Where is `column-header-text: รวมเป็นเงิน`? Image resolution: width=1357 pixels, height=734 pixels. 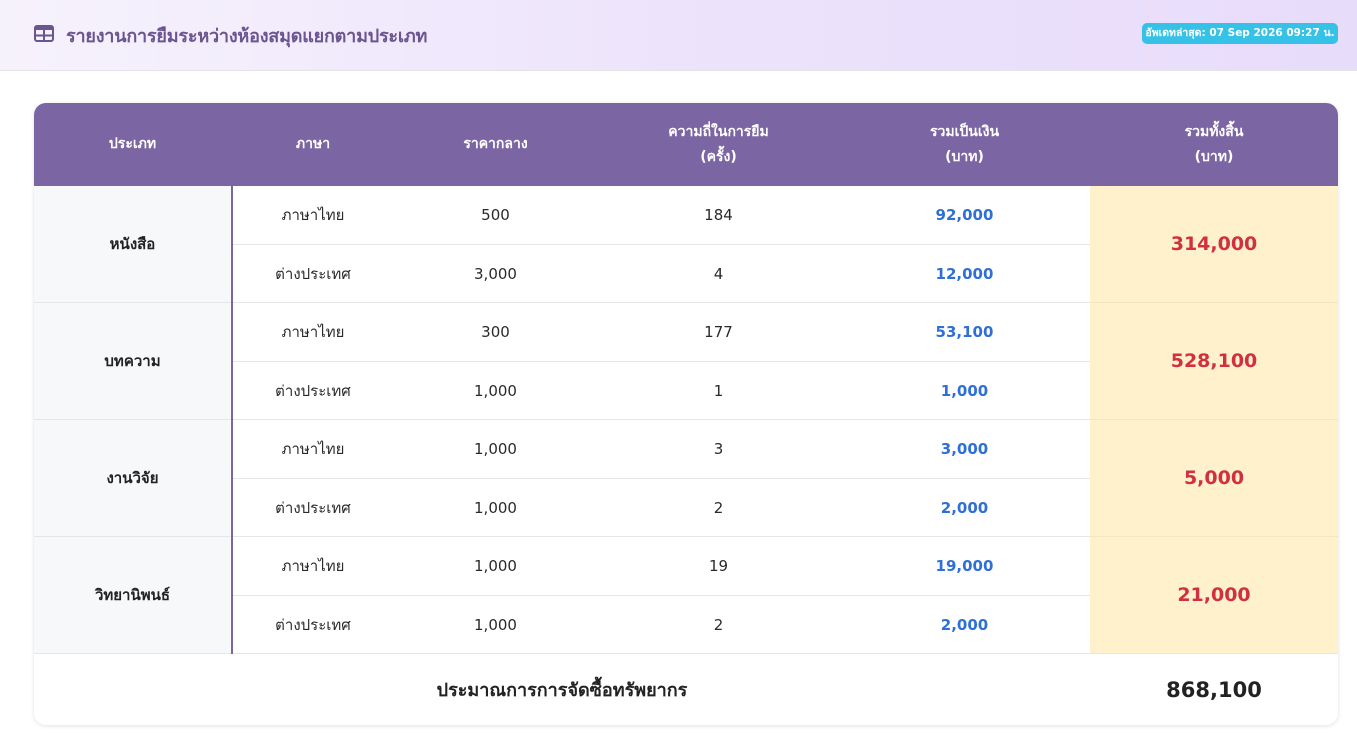 column-header-text: รวมเป็นเงิน is located at coordinates (964, 131).